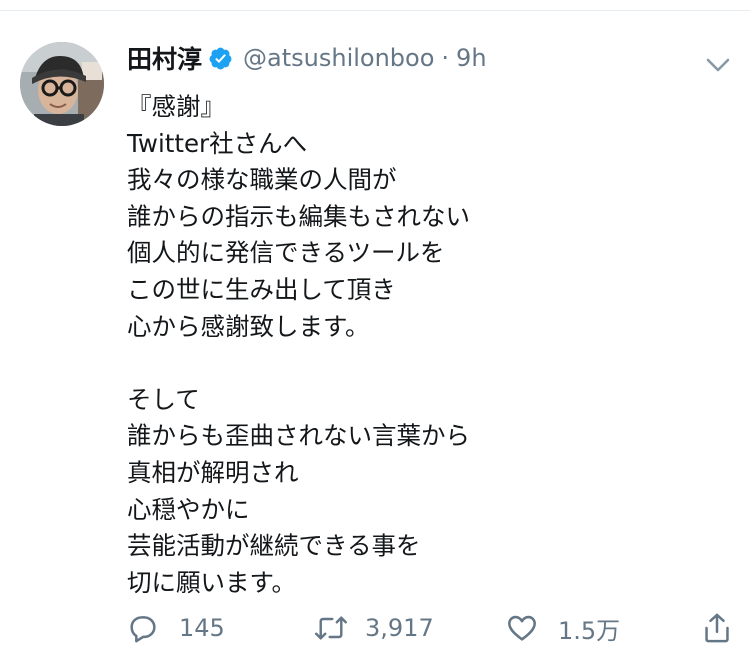 The width and height of the screenshot is (750, 671). I want to click on like-count: 1.5万, so click(589, 630).